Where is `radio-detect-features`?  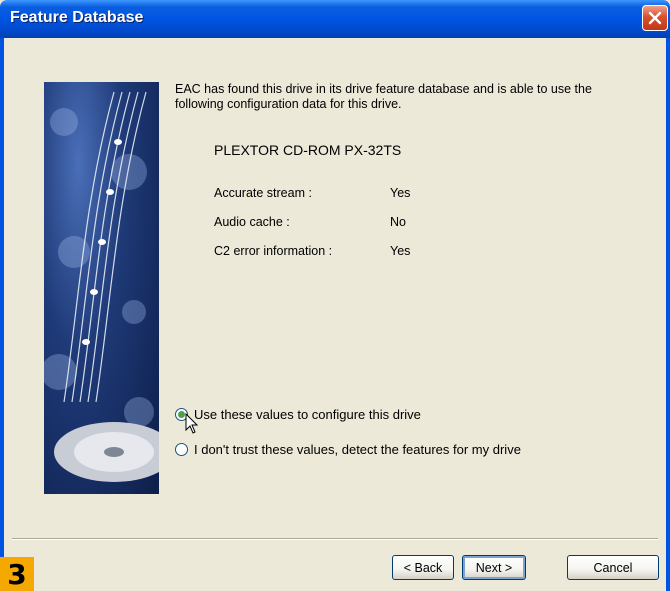 radio-detect-features is located at coordinates (181, 449).